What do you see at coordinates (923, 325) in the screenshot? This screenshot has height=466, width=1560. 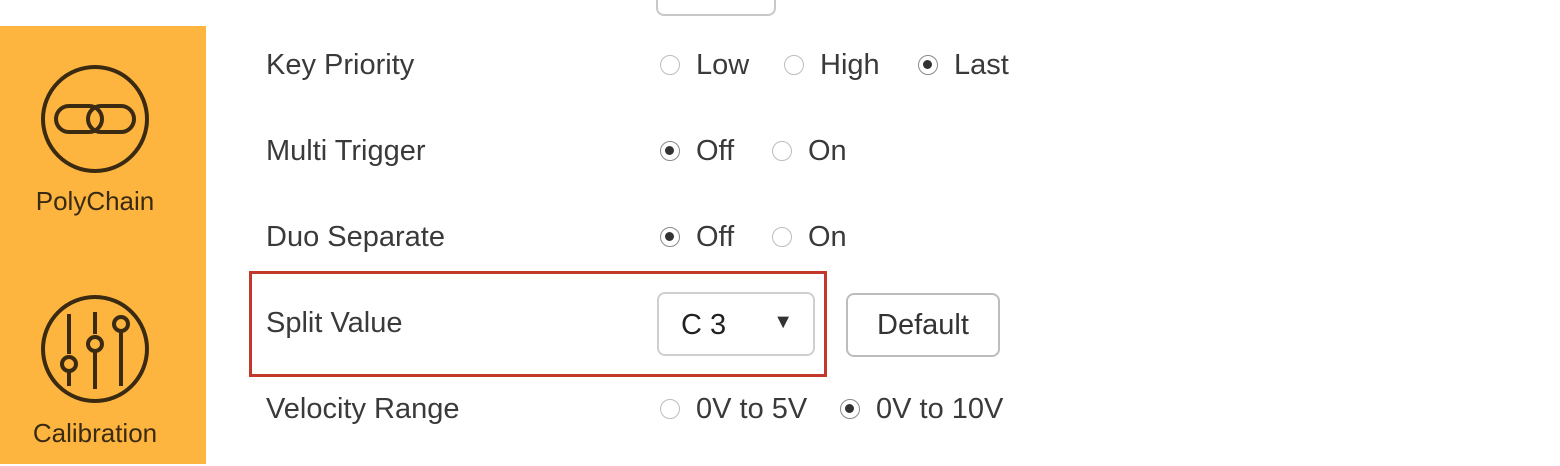 I see `default-button: Default` at bounding box center [923, 325].